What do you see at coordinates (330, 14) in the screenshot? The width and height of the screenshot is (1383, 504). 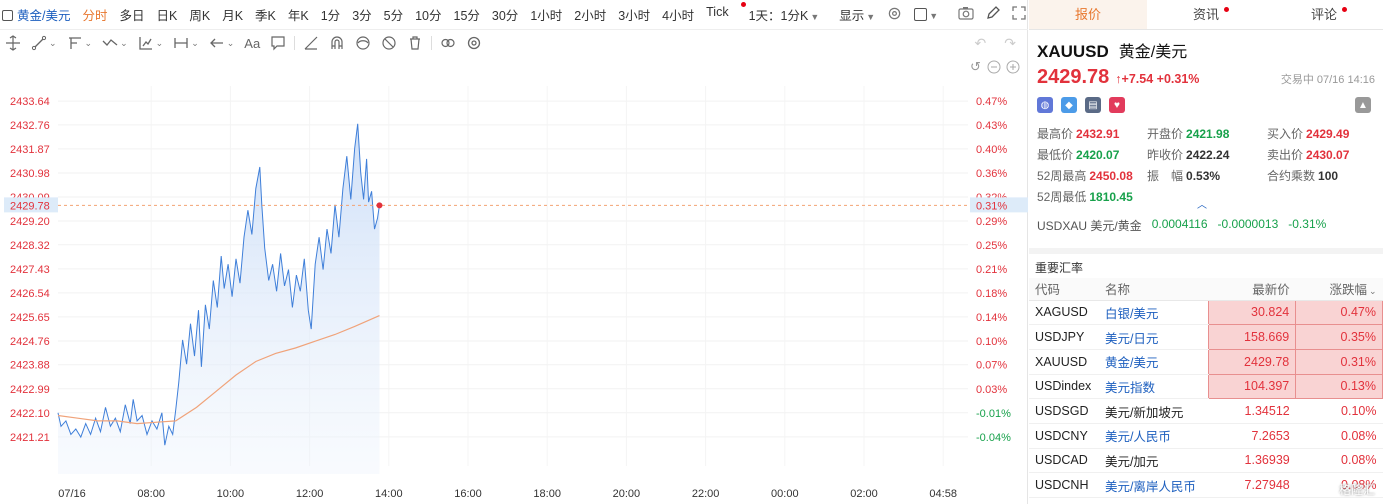 I see `period-tab: 1分` at bounding box center [330, 14].